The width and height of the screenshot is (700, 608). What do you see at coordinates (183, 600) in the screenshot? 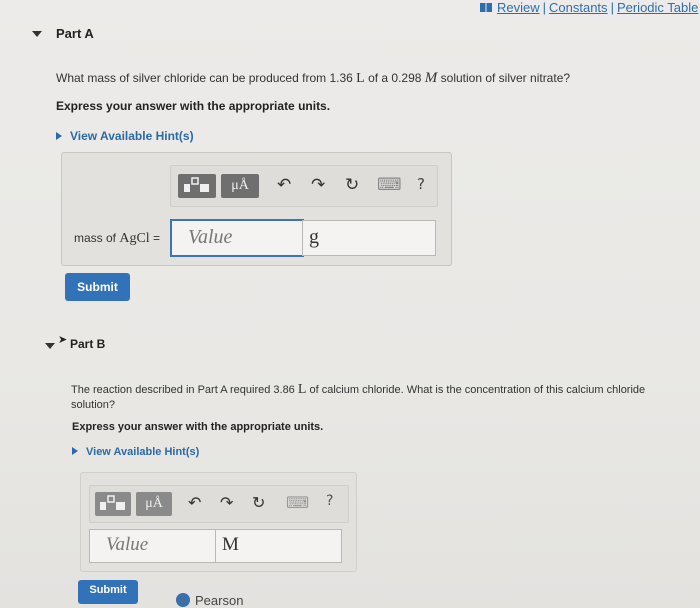
I see `pearson-logo-icon` at bounding box center [183, 600].